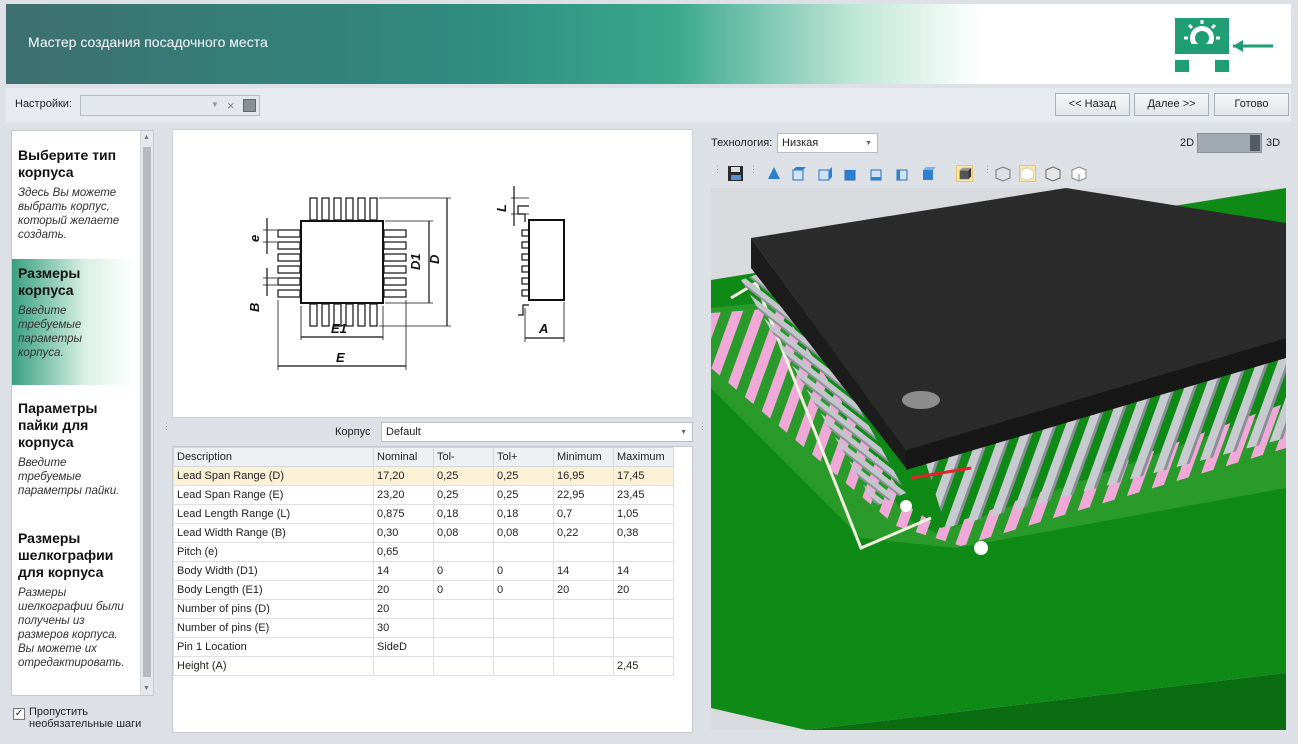 This screenshot has width=1298, height=744. I want to click on done-button: Готово, so click(1251, 104).